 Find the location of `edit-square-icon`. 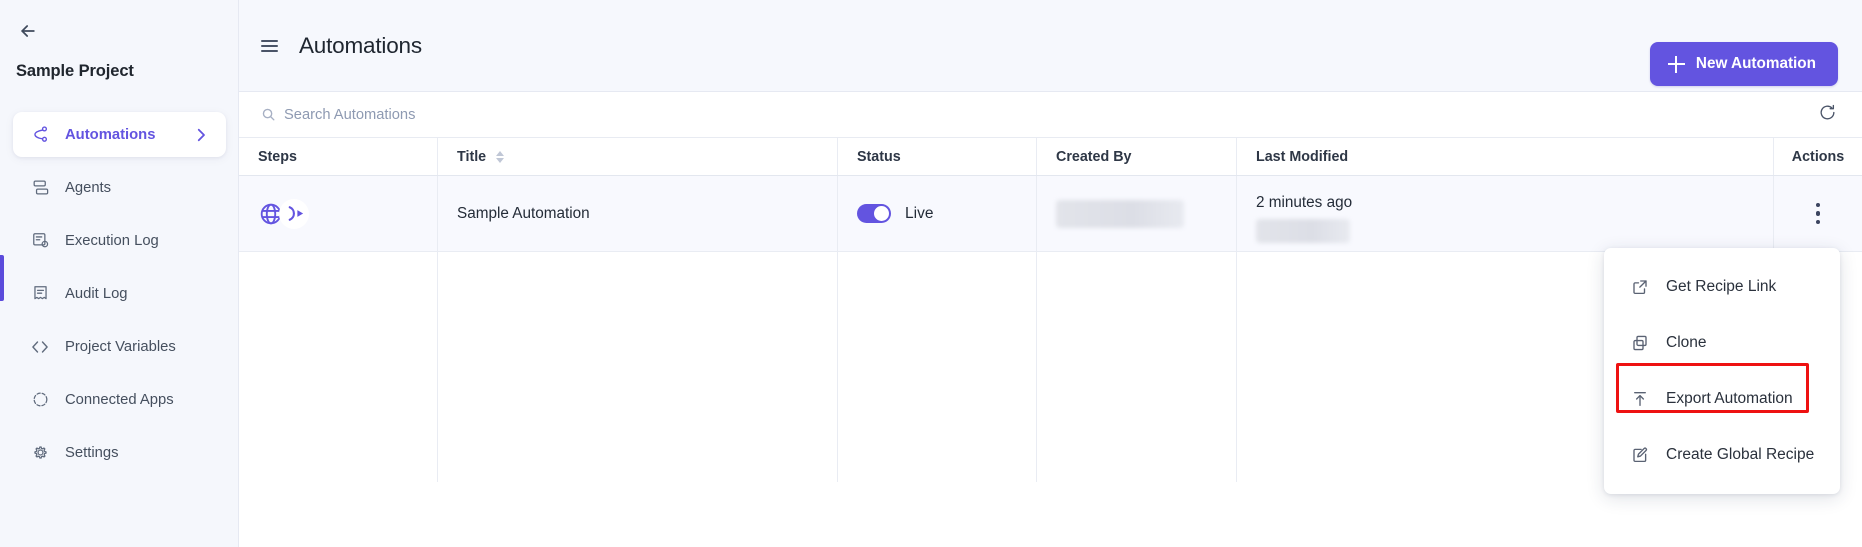

edit-square-icon is located at coordinates (1639, 455).